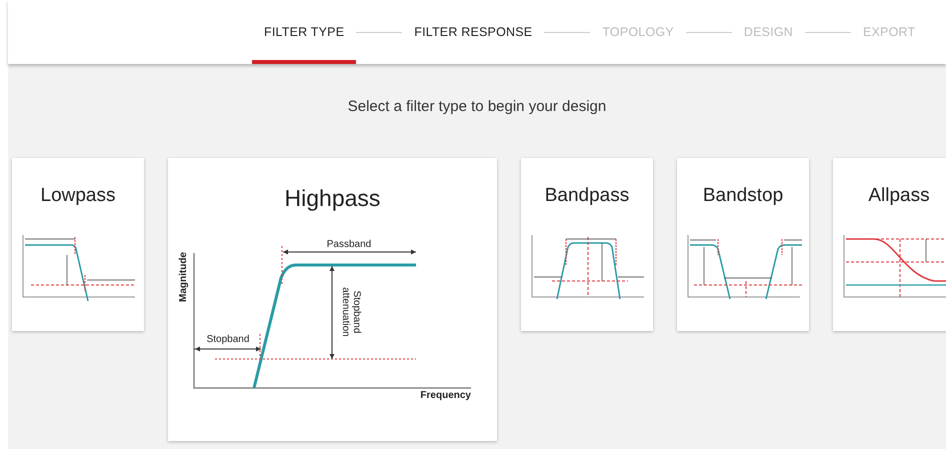 The image size is (946, 449). Describe the element at coordinates (228, 339) in the screenshot. I see `stopband-label: Stopband` at that location.